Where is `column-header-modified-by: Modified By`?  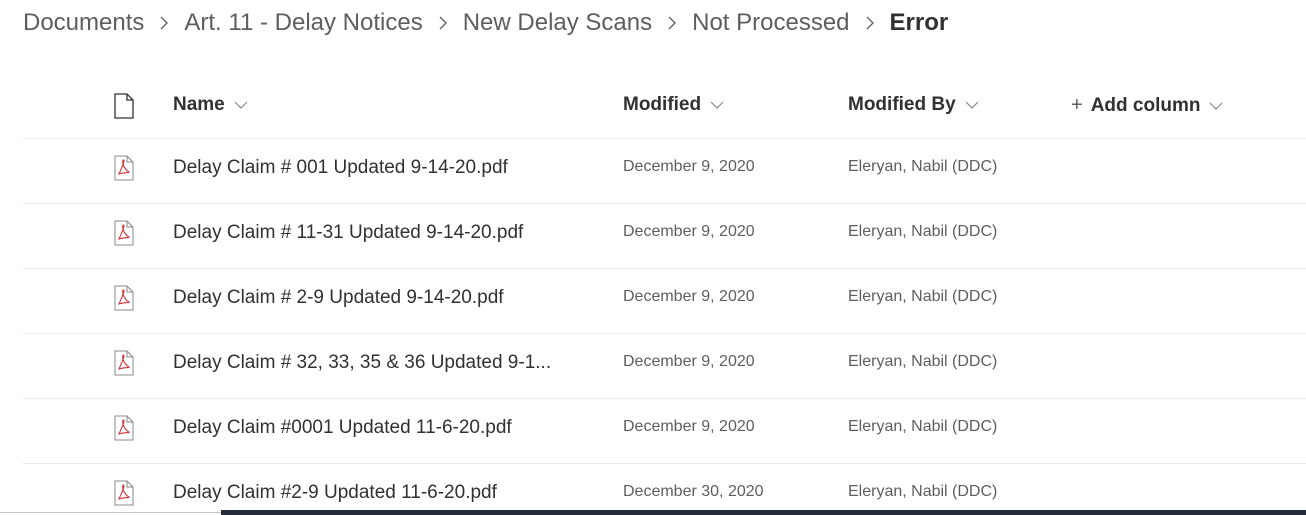
column-header-modified-by: Modified By is located at coordinates (914, 105).